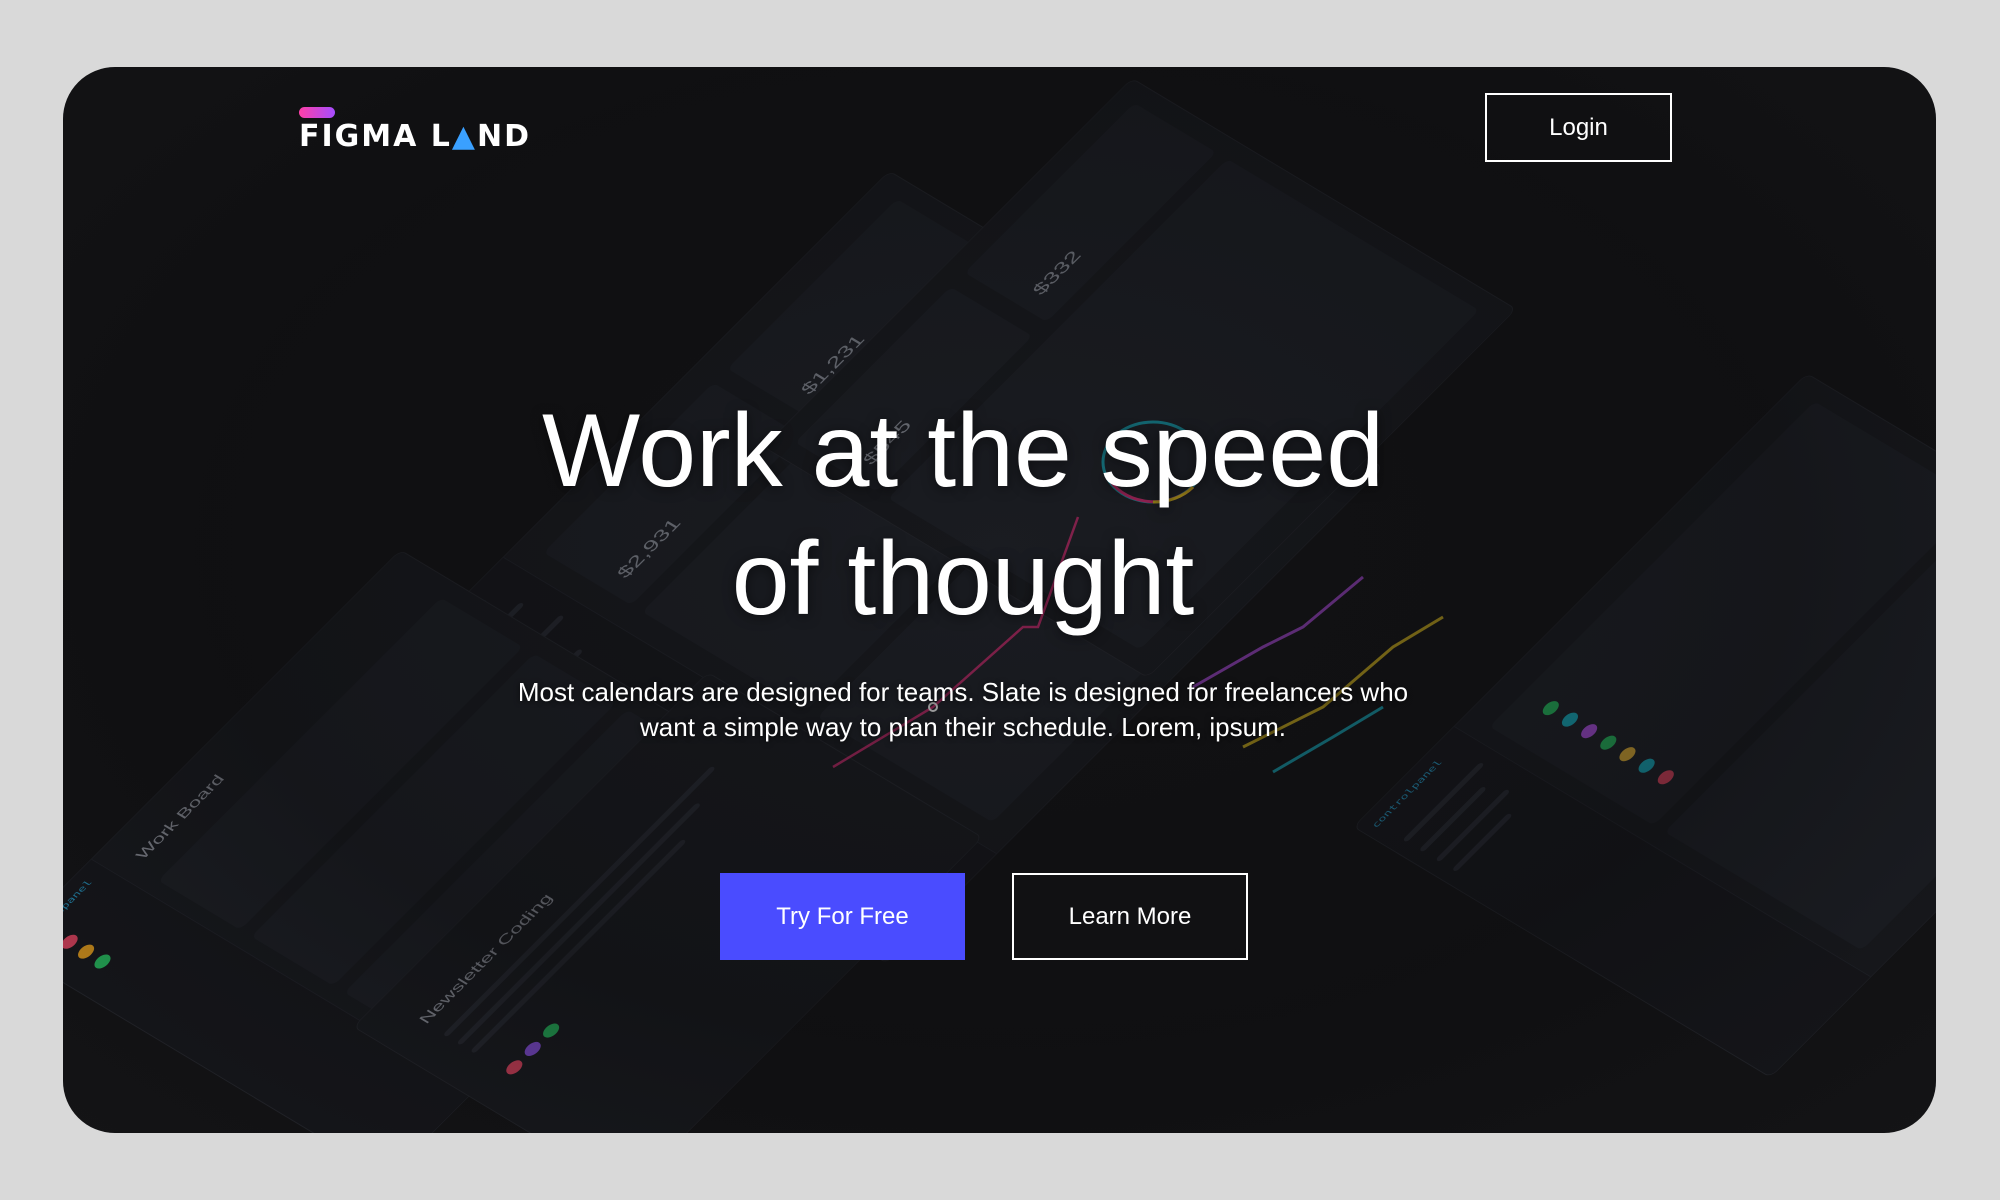 The width and height of the screenshot is (2000, 1200). I want to click on hero-title-line-1: Work at the speed, so click(963, 451).